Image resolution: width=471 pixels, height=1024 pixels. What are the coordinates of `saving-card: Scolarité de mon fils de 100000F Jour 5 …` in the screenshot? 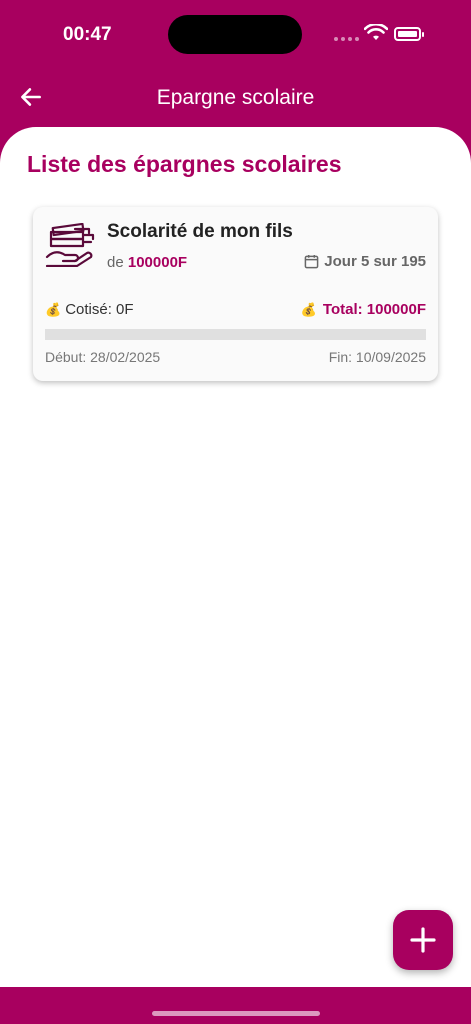 It's located at (235, 294).